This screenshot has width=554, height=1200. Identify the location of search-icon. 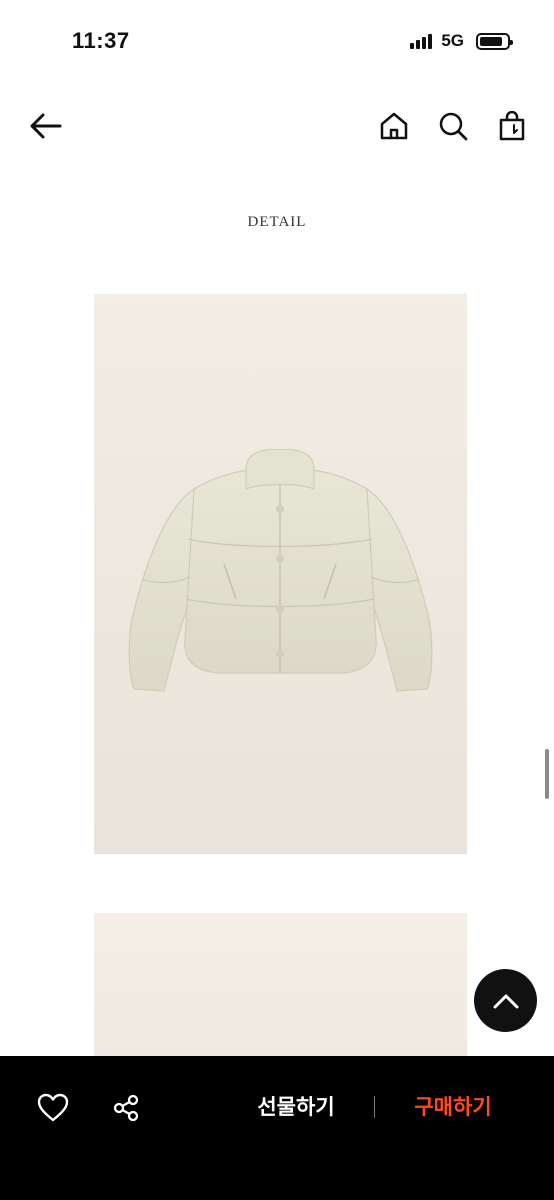
(453, 126).